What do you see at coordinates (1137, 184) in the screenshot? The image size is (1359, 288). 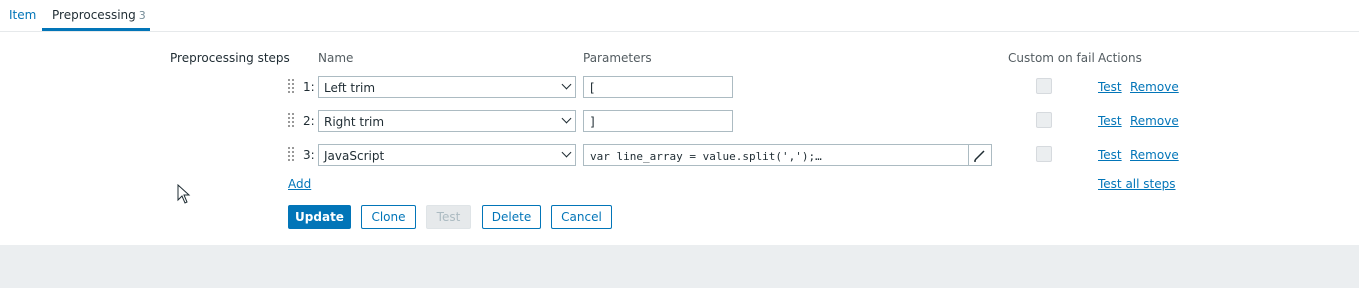 I see `test-all-steps-link: Test all steps` at bounding box center [1137, 184].